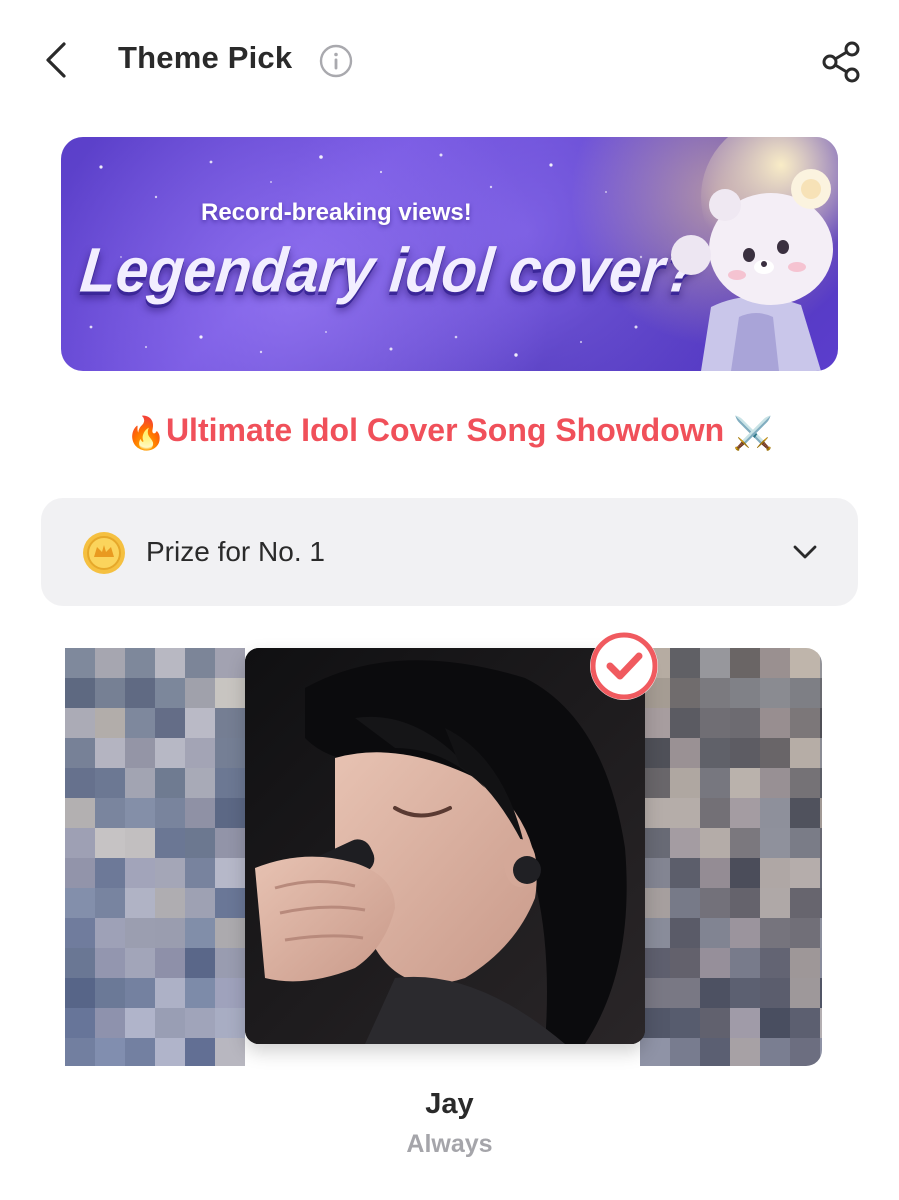 Image resolution: width=899 pixels, height=1200 pixels. I want to click on coin-icon, so click(104, 553).